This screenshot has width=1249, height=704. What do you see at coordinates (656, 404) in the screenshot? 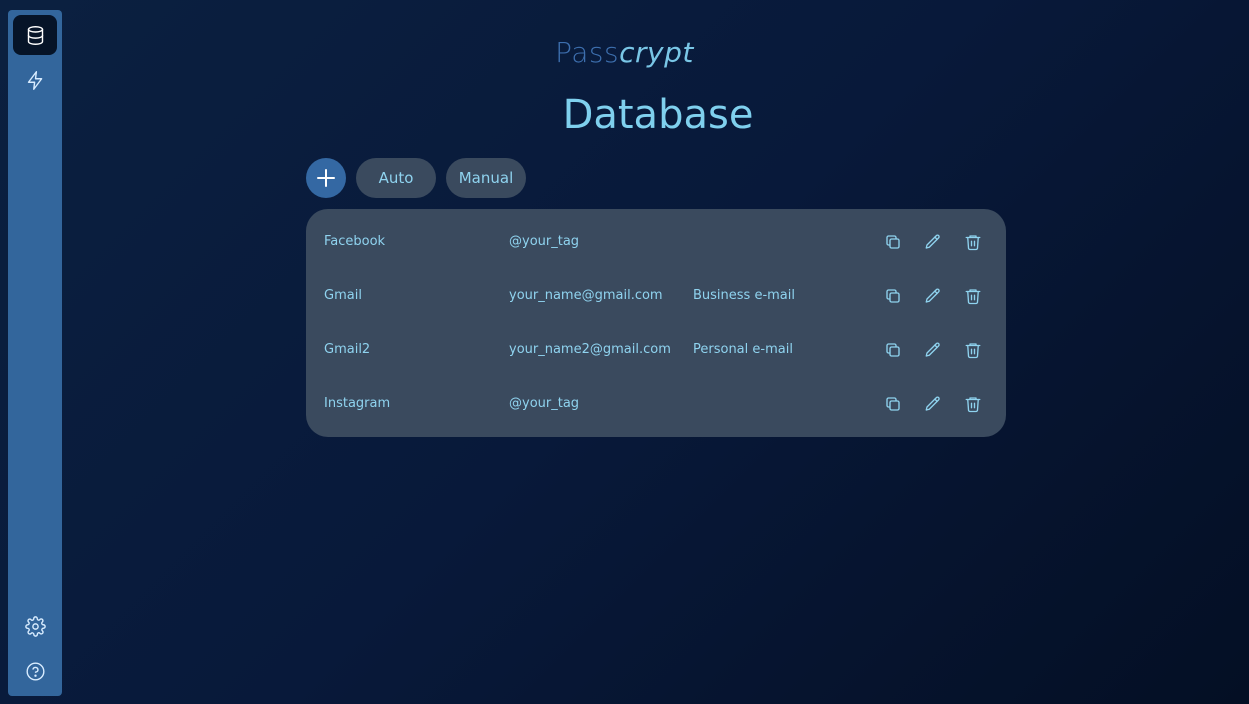
I see `table-row: Instagram @your_tag` at bounding box center [656, 404].